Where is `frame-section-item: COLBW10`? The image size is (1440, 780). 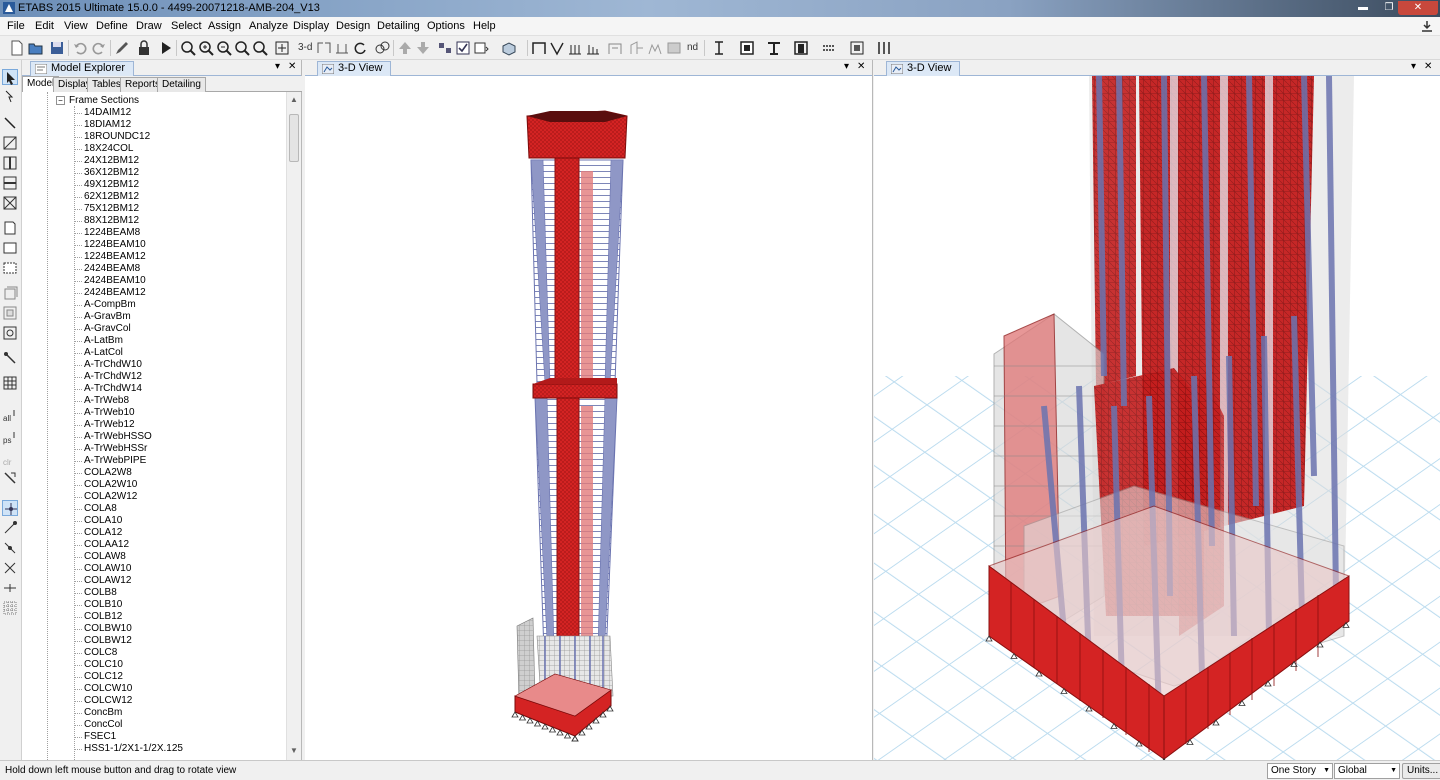
frame-section-item: COLBW10 is located at coordinates (103, 628).